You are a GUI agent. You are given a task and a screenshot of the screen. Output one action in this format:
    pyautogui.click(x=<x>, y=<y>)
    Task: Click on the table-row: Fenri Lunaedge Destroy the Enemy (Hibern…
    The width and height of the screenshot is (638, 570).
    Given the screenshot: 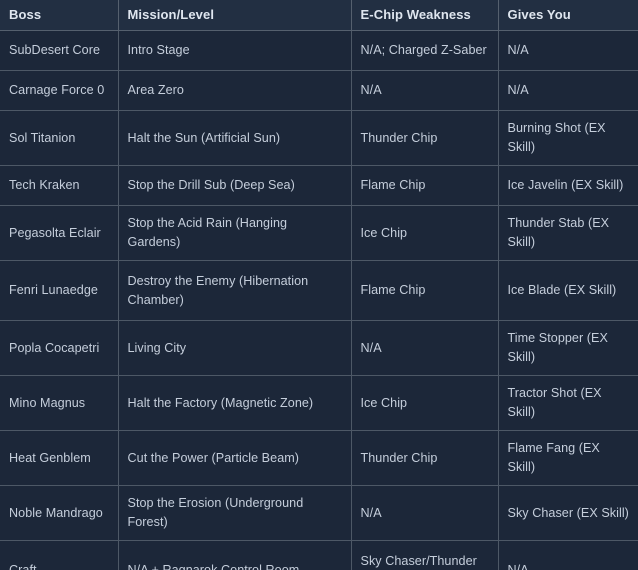 What is the action you would take?
    pyautogui.click(x=319, y=290)
    